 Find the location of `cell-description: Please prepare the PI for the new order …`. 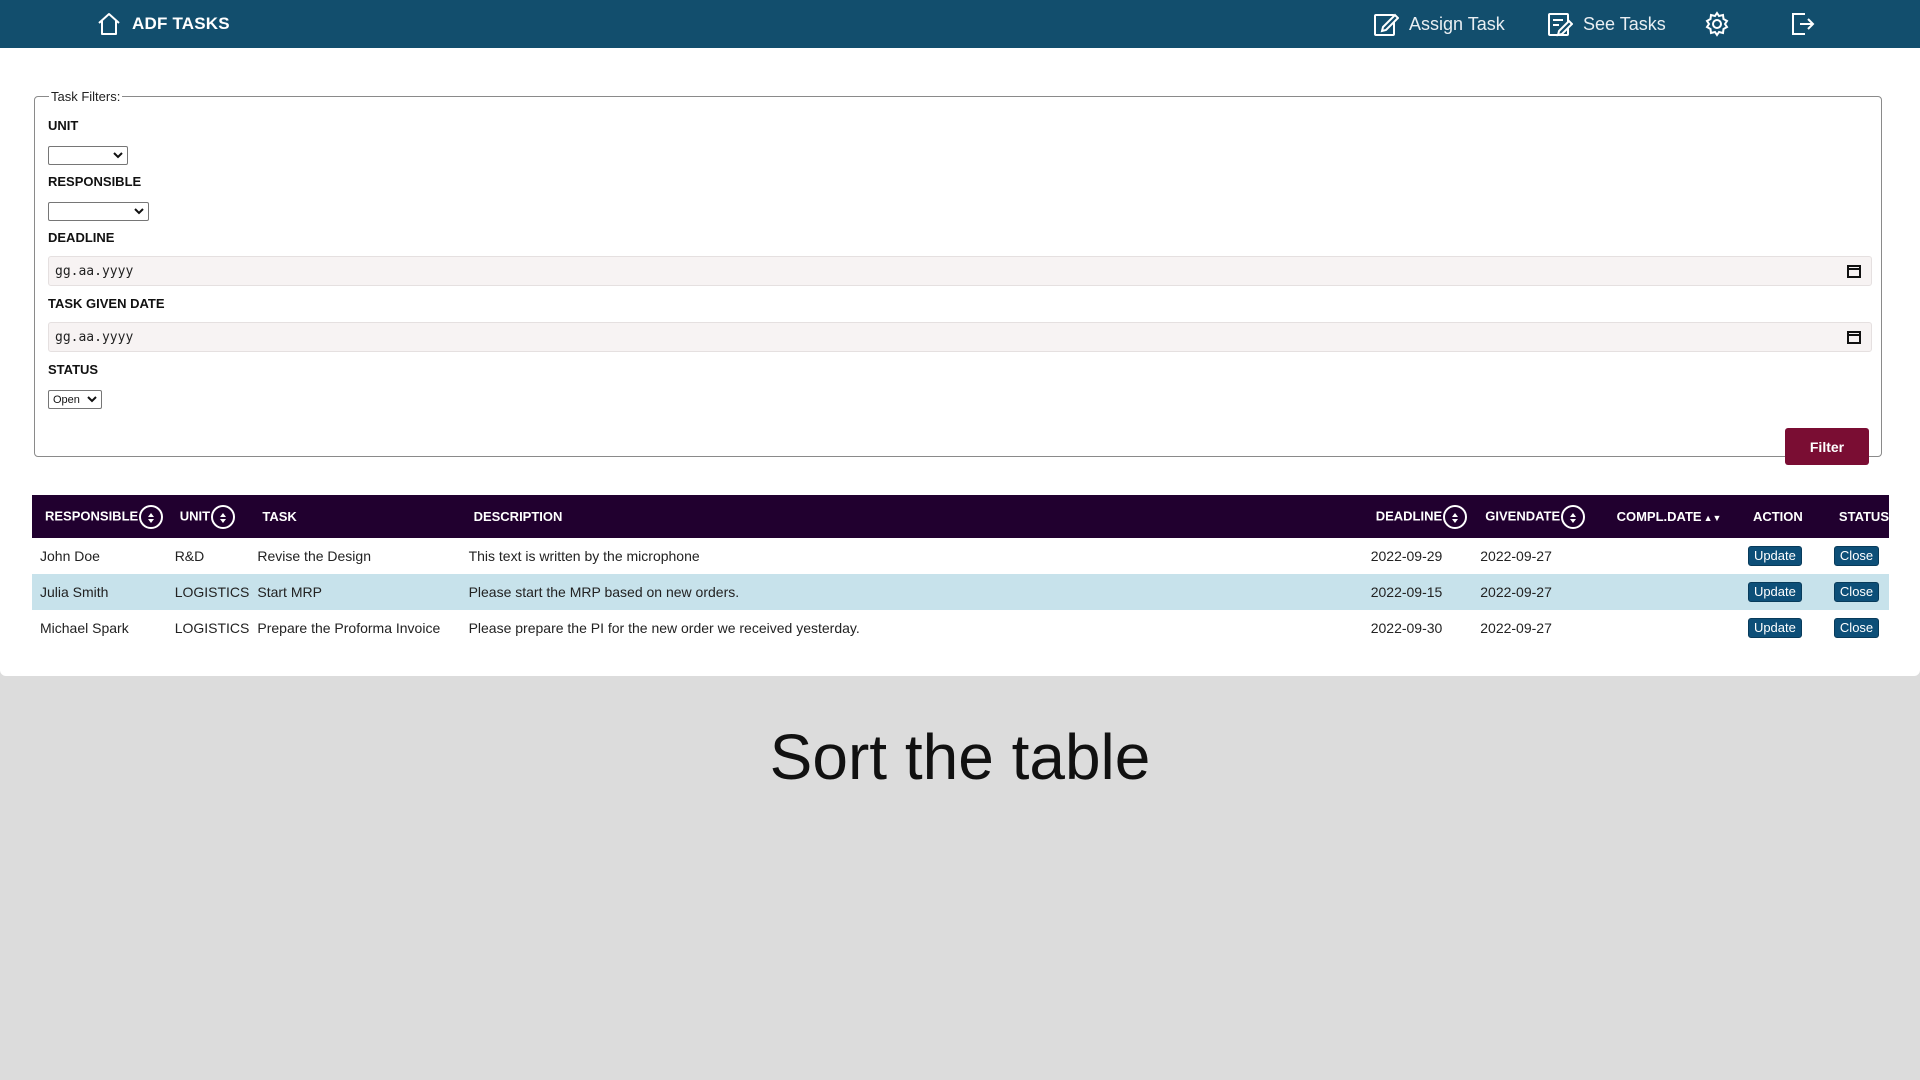

cell-description: Please prepare the PI for the new order … is located at coordinates (664, 628).